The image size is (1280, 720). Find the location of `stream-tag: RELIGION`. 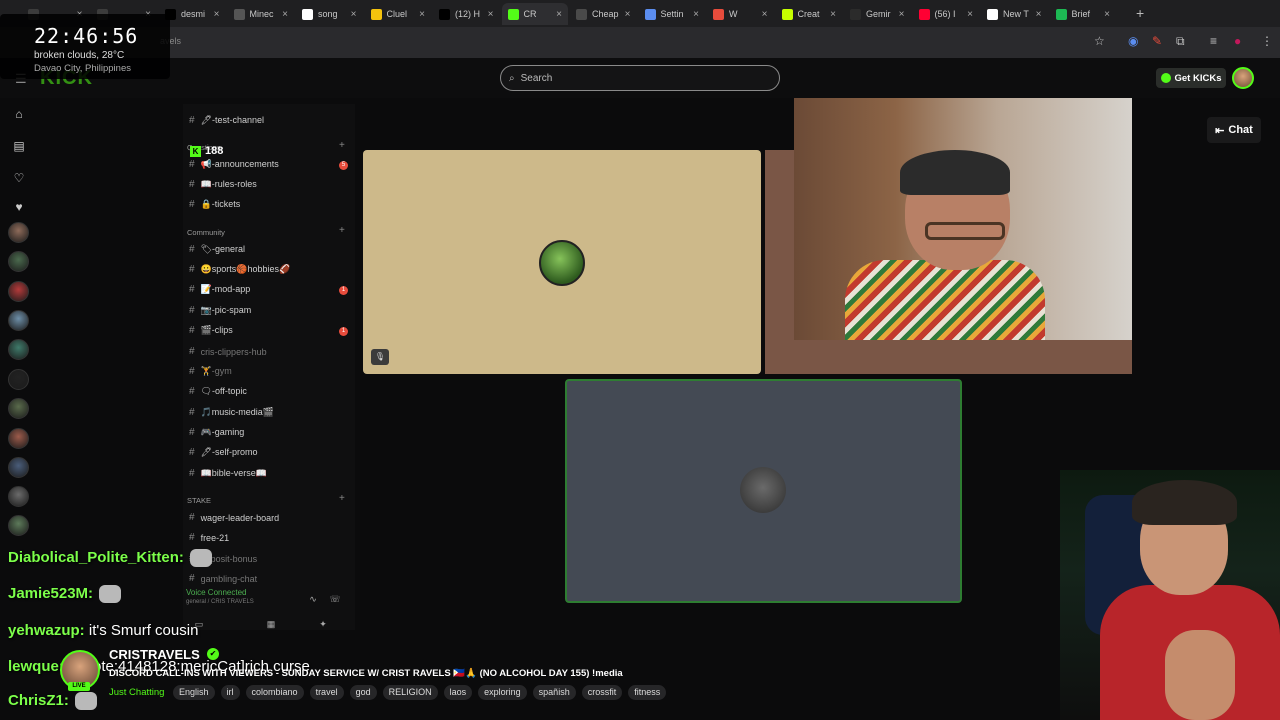

stream-tag: RELIGION is located at coordinates (410, 692).